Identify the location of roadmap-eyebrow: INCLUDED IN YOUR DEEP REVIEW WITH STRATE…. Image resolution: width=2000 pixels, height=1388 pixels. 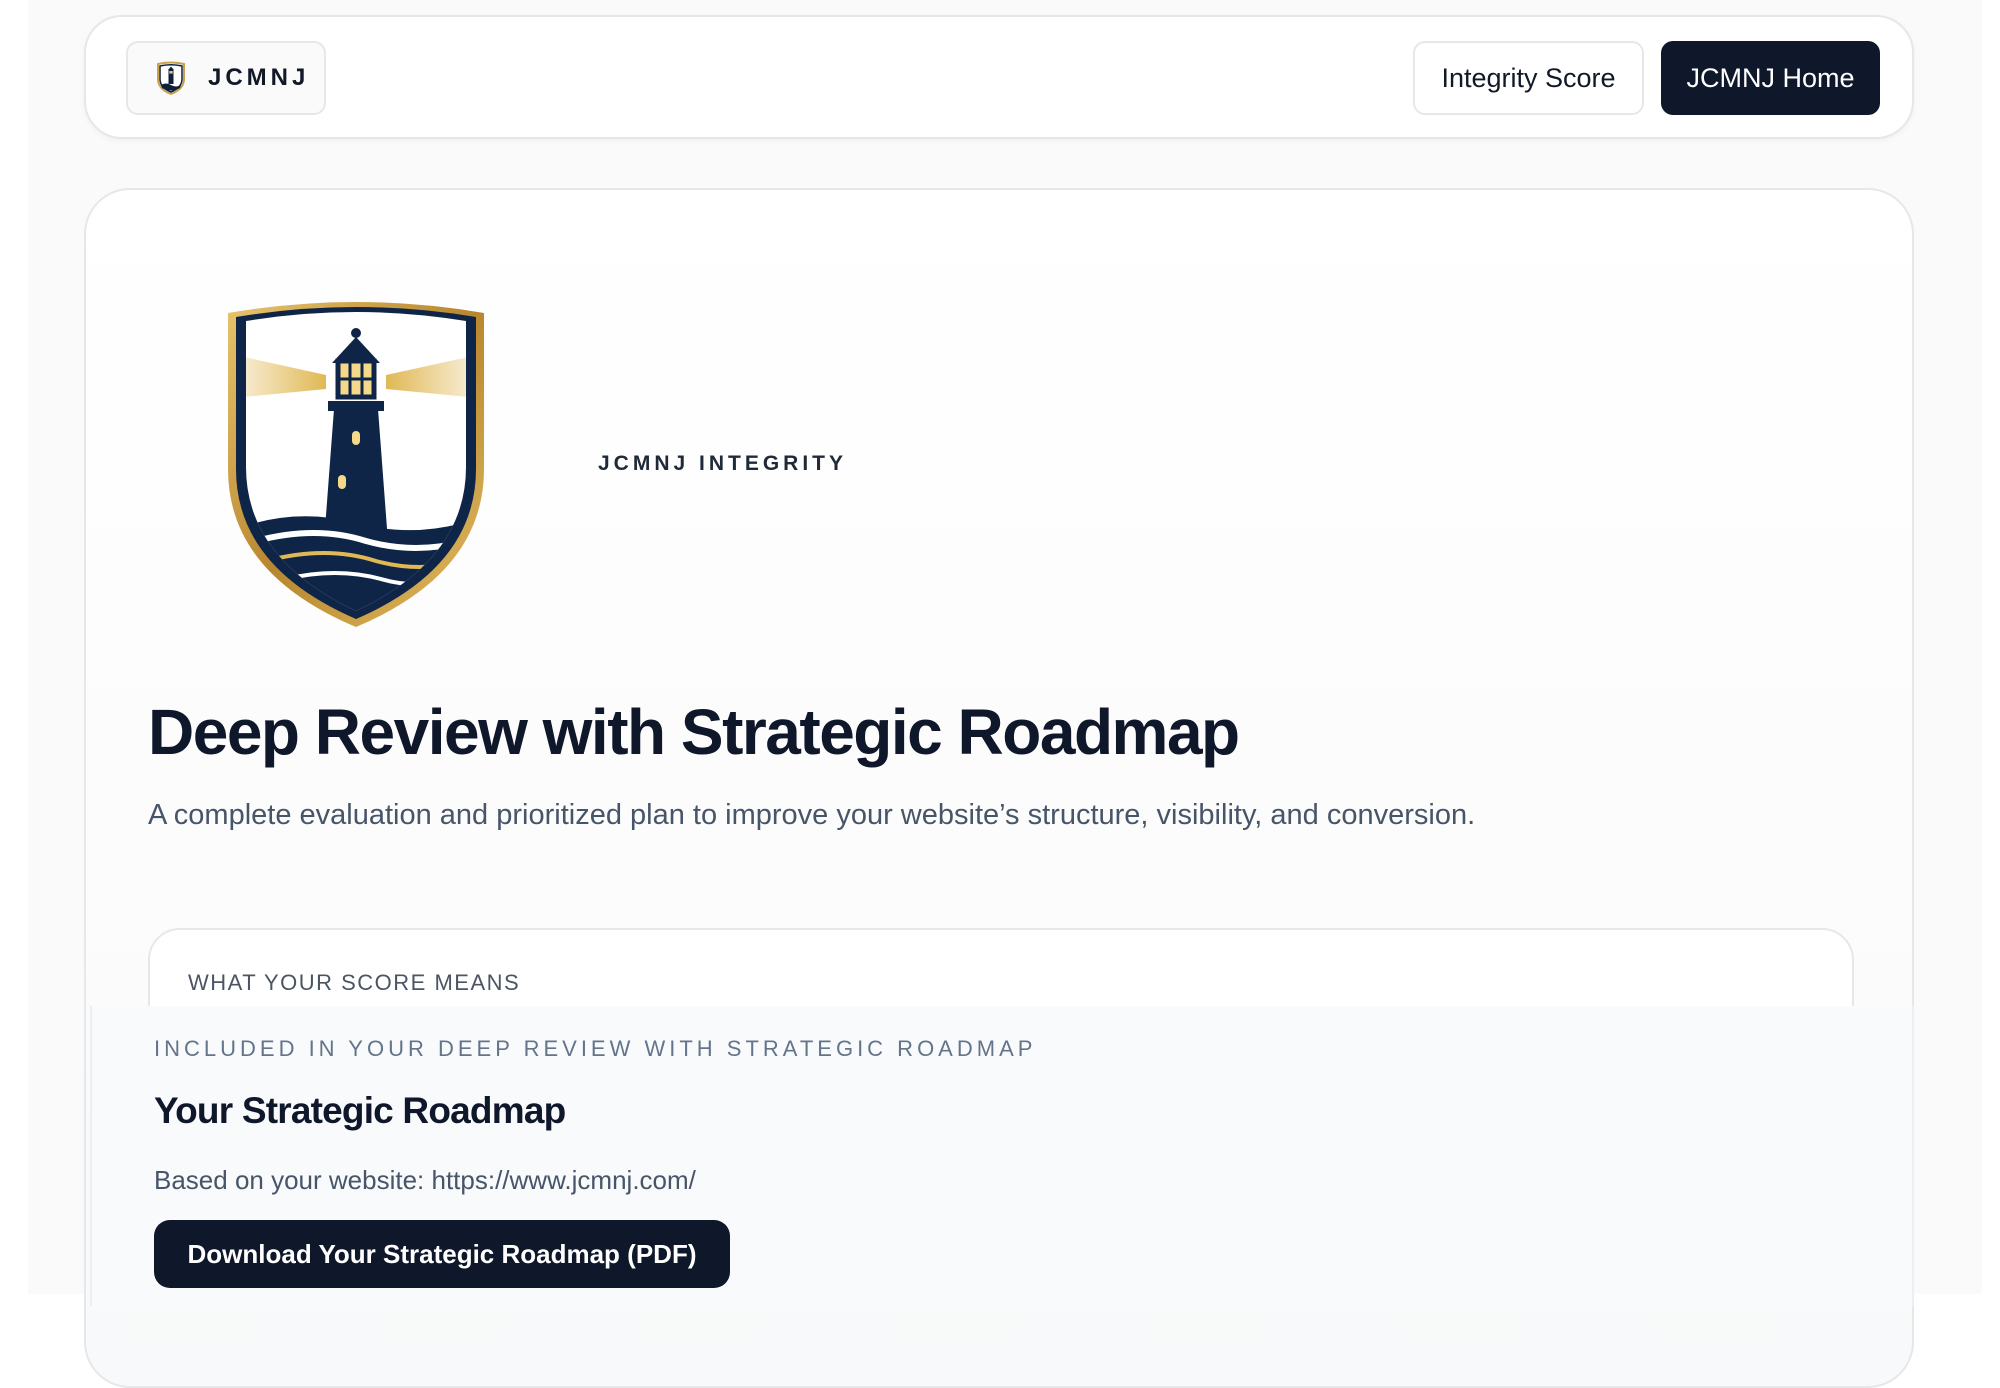
(595, 1048).